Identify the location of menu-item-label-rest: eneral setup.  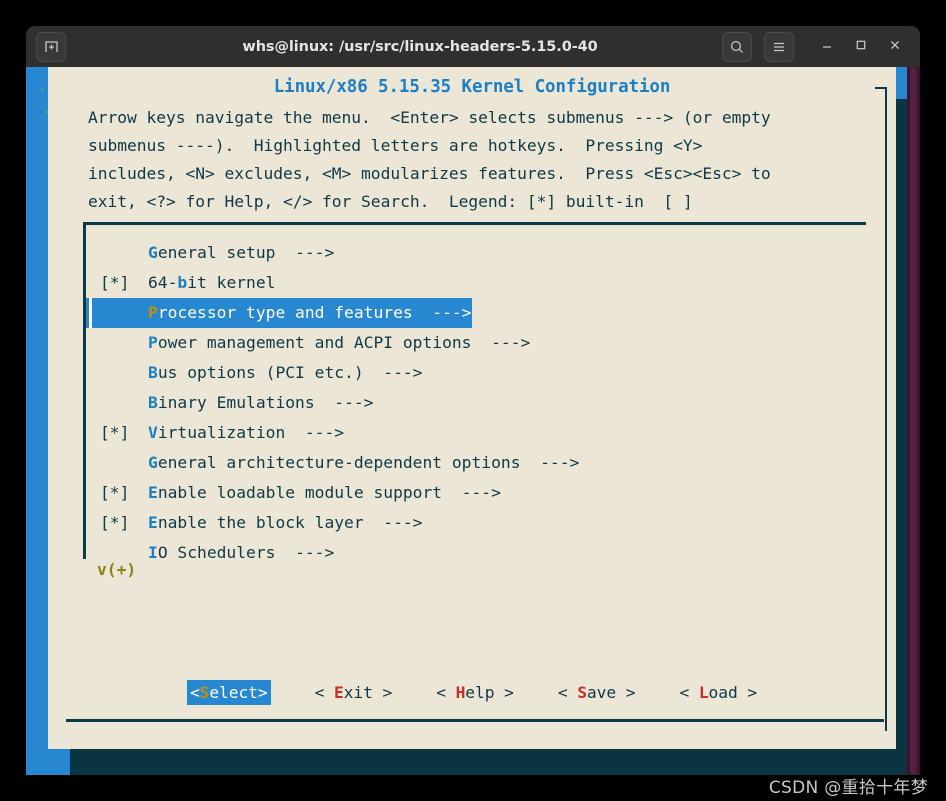
(216, 252).